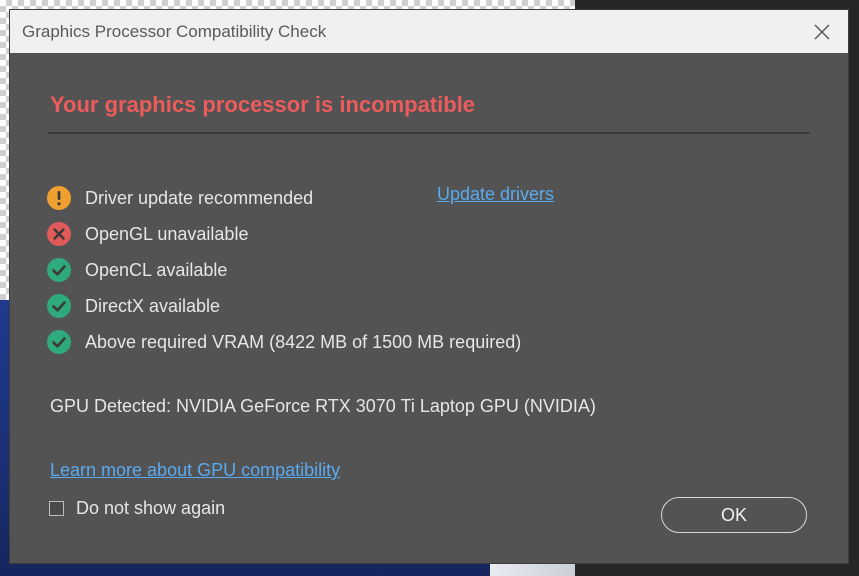 The image size is (859, 576). Describe the element at coordinates (174, 31) in the screenshot. I see `window-title: Graphics Processor Compatibility Check` at that location.